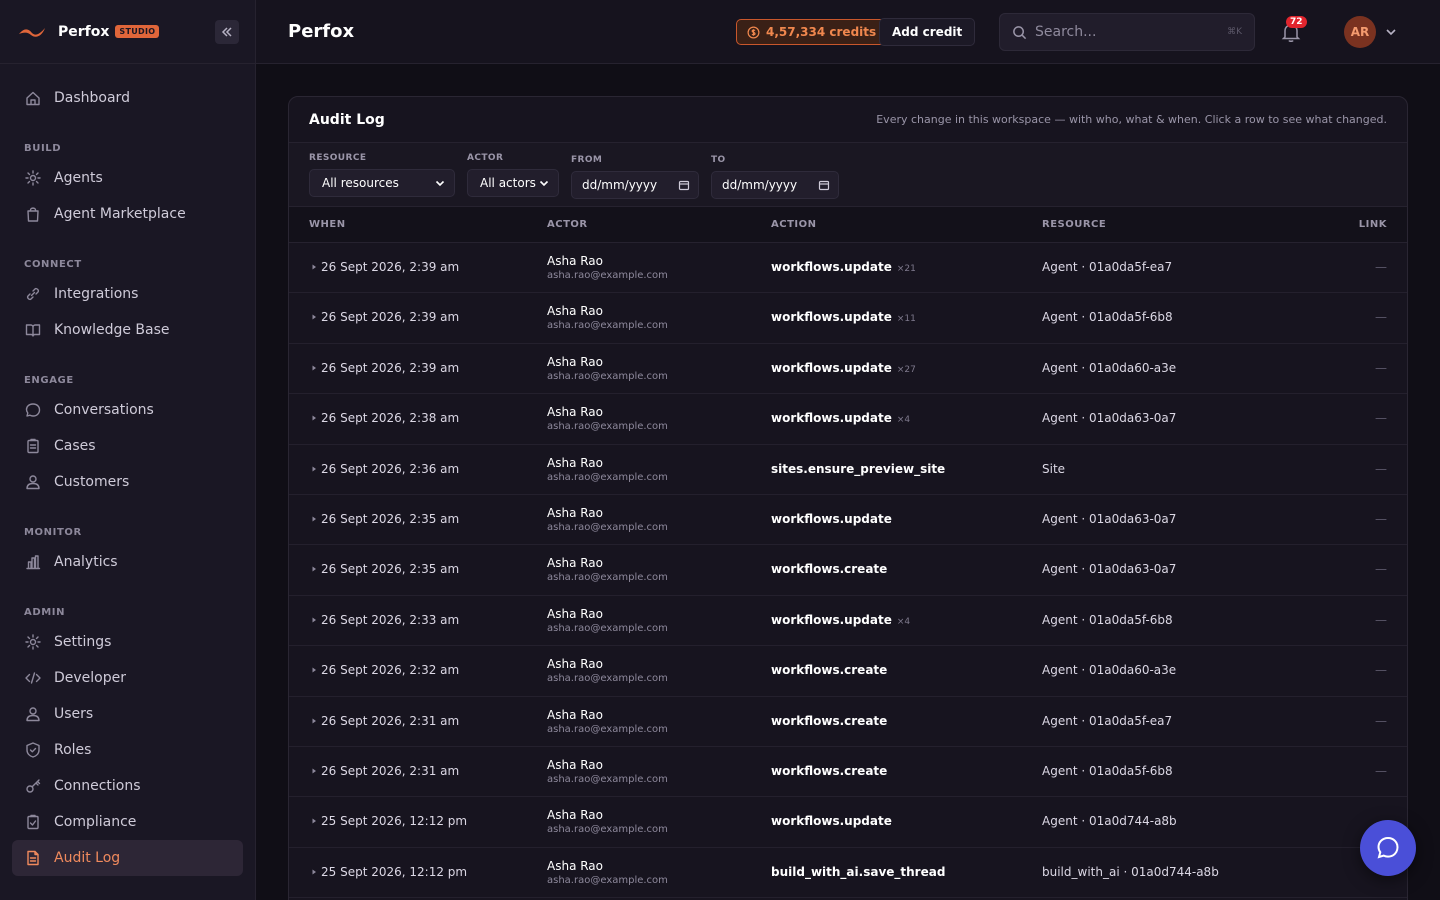 This screenshot has height=900, width=1440. I want to click on search-box: ⌘K, so click(1127, 32).